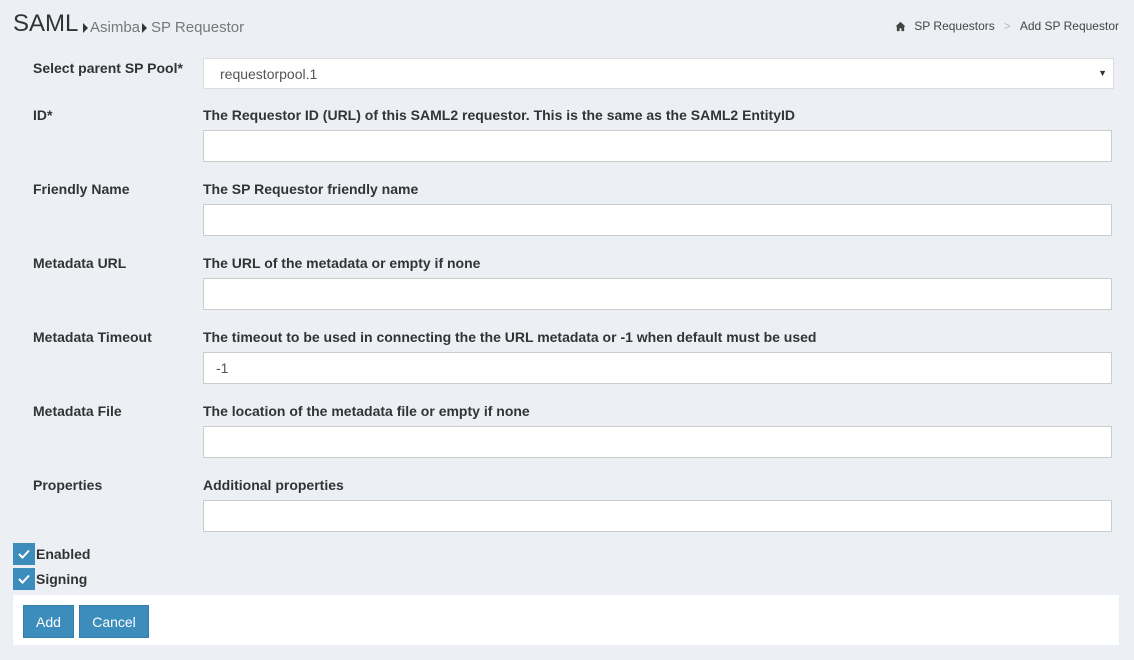 Image resolution: width=1134 pixels, height=660 pixels. What do you see at coordinates (657, 294) in the screenshot?
I see `metadata-url-input` at bounding box center [657, 294].